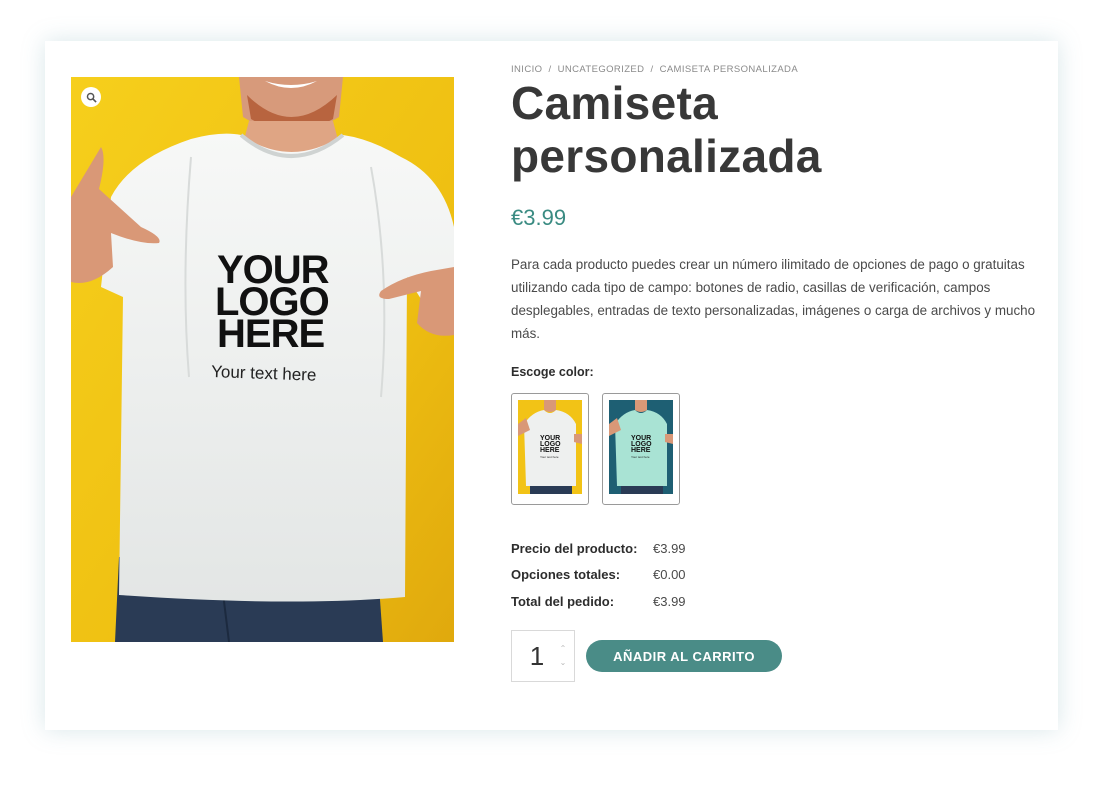 The width and height of the screenshot is (1106, 790). What do you see at coordinates (526, 69) in the screenshot?
I see `breadcrumb-home-link: INICIO` at bounding box center [526, 69].